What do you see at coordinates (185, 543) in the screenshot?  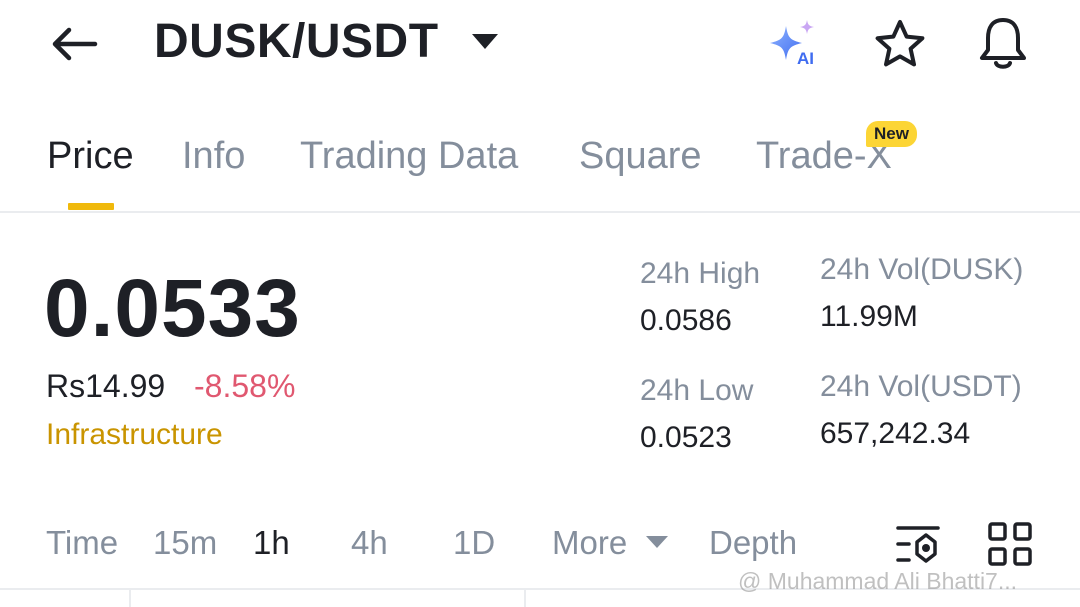 I see `interval-15m: 15m` at bounding box center [185, 543].